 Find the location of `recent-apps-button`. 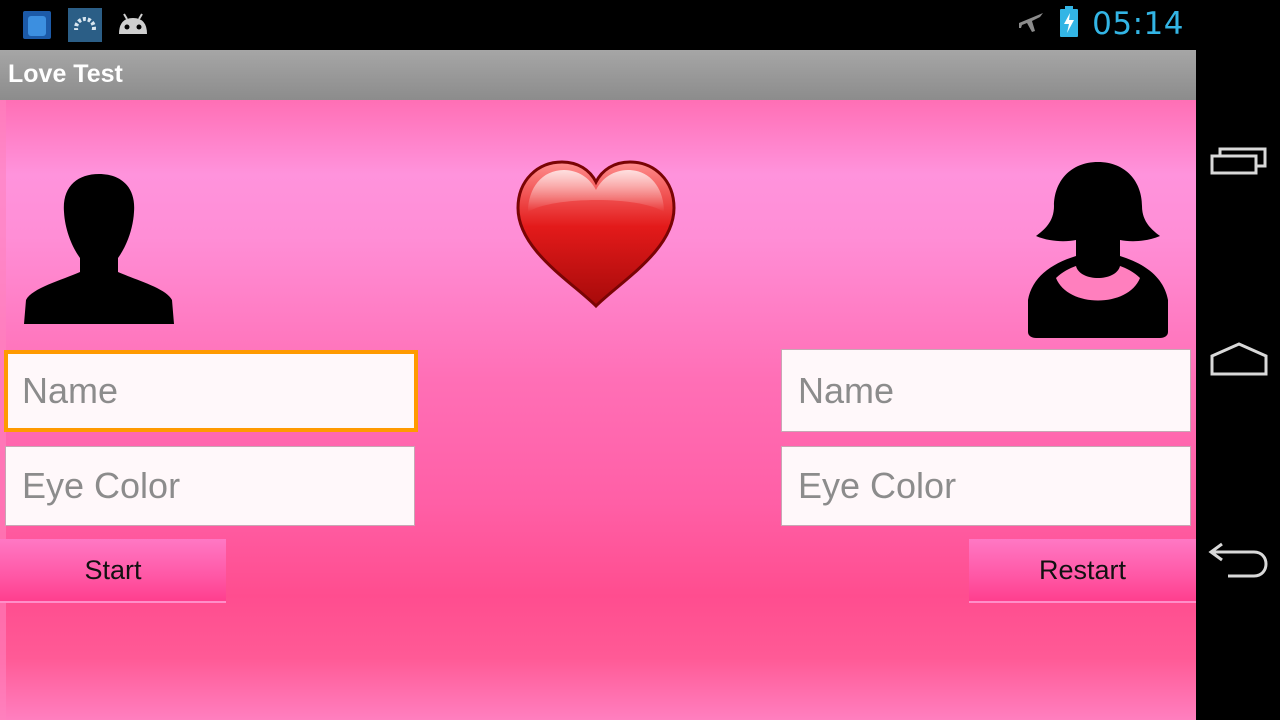

recent-apps-button is located at coordinates (1239, 161).